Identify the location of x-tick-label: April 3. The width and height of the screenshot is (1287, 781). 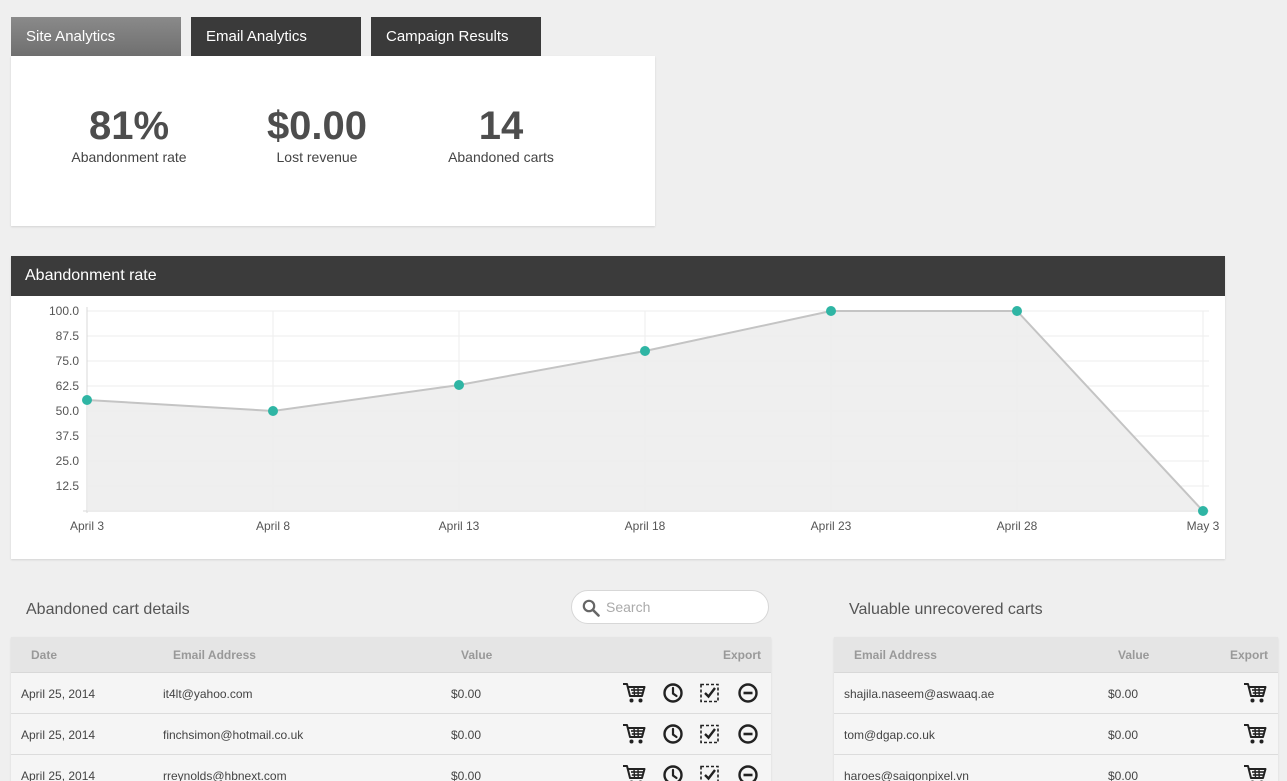
(87, 526).